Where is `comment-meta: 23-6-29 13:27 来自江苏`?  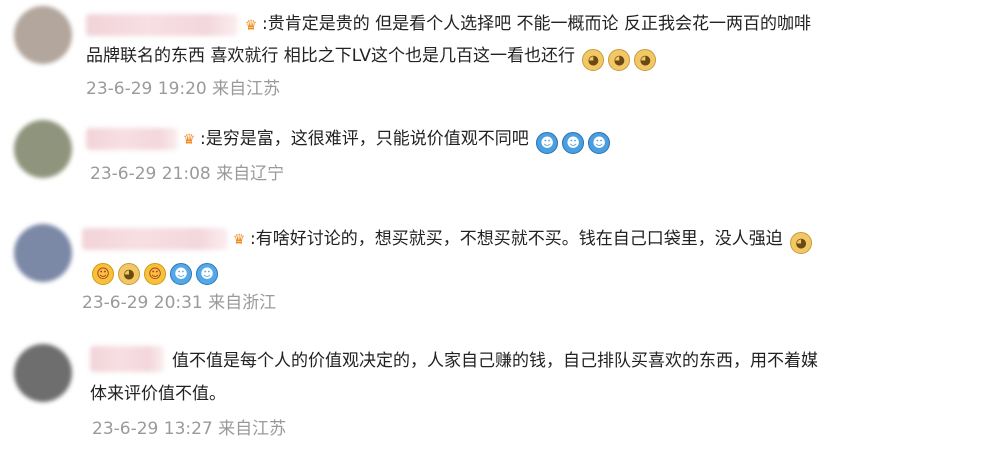 comment-meta: 23-6-29 13:27 来自江苏 is located at coordinates (189, 429).